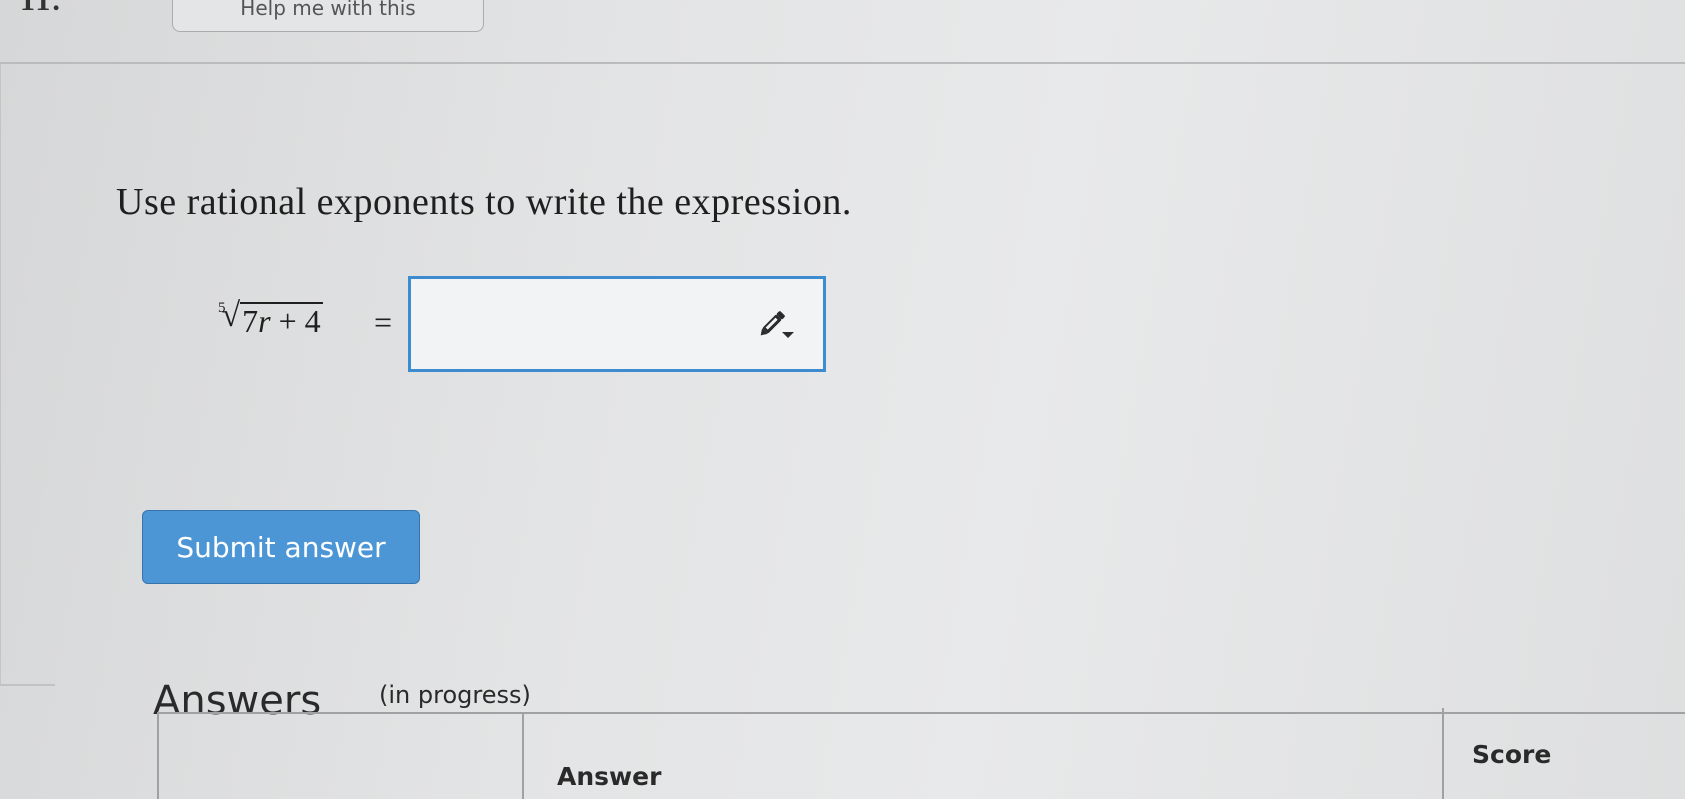  What do you see at coordinates (0, 374) in the screenshot?
I see `left-border` at bounding box center [0, 374].